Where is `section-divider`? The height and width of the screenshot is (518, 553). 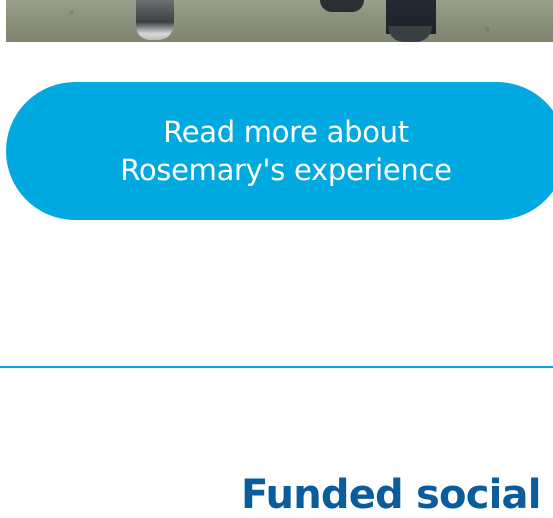
section-divider is located at coordinates (276, 367).